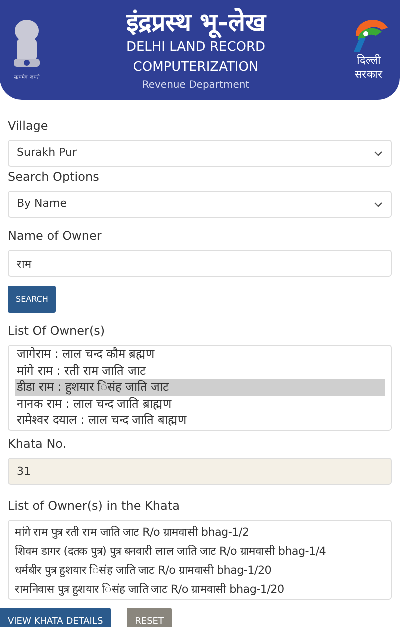 Image resolution: width=400 pixels, height=627 pixels. Describe the element at coordinates (368, 75) in the screenshot. I see `logo-text: सरकार` at that location.